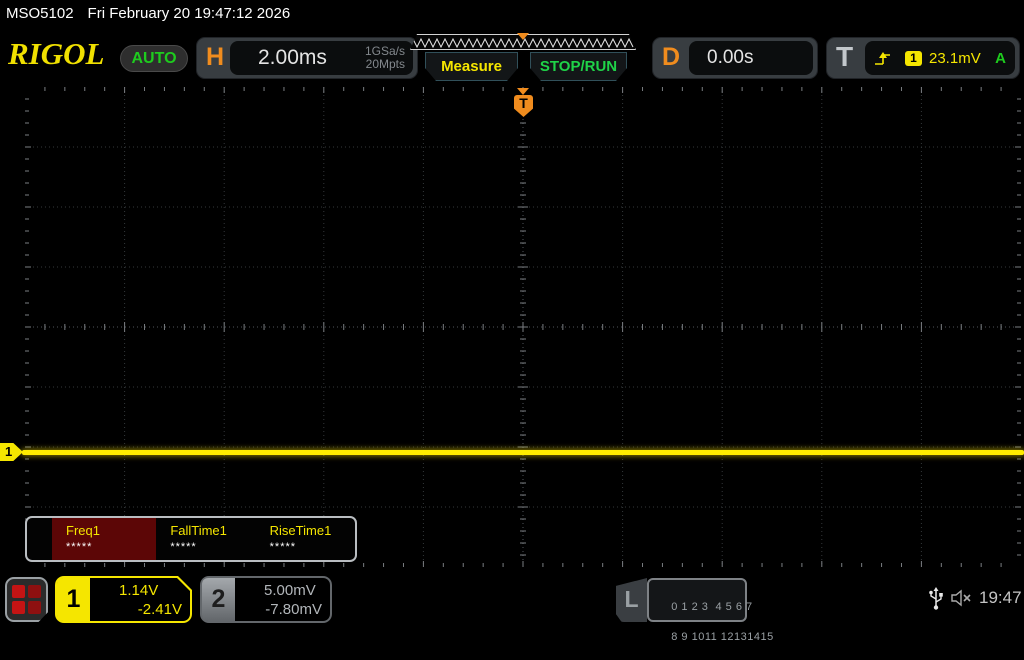  What do you see at coordinates (671, 57) in the screenshot?
I see `delay-label: D` at bounding box center [671, 57].